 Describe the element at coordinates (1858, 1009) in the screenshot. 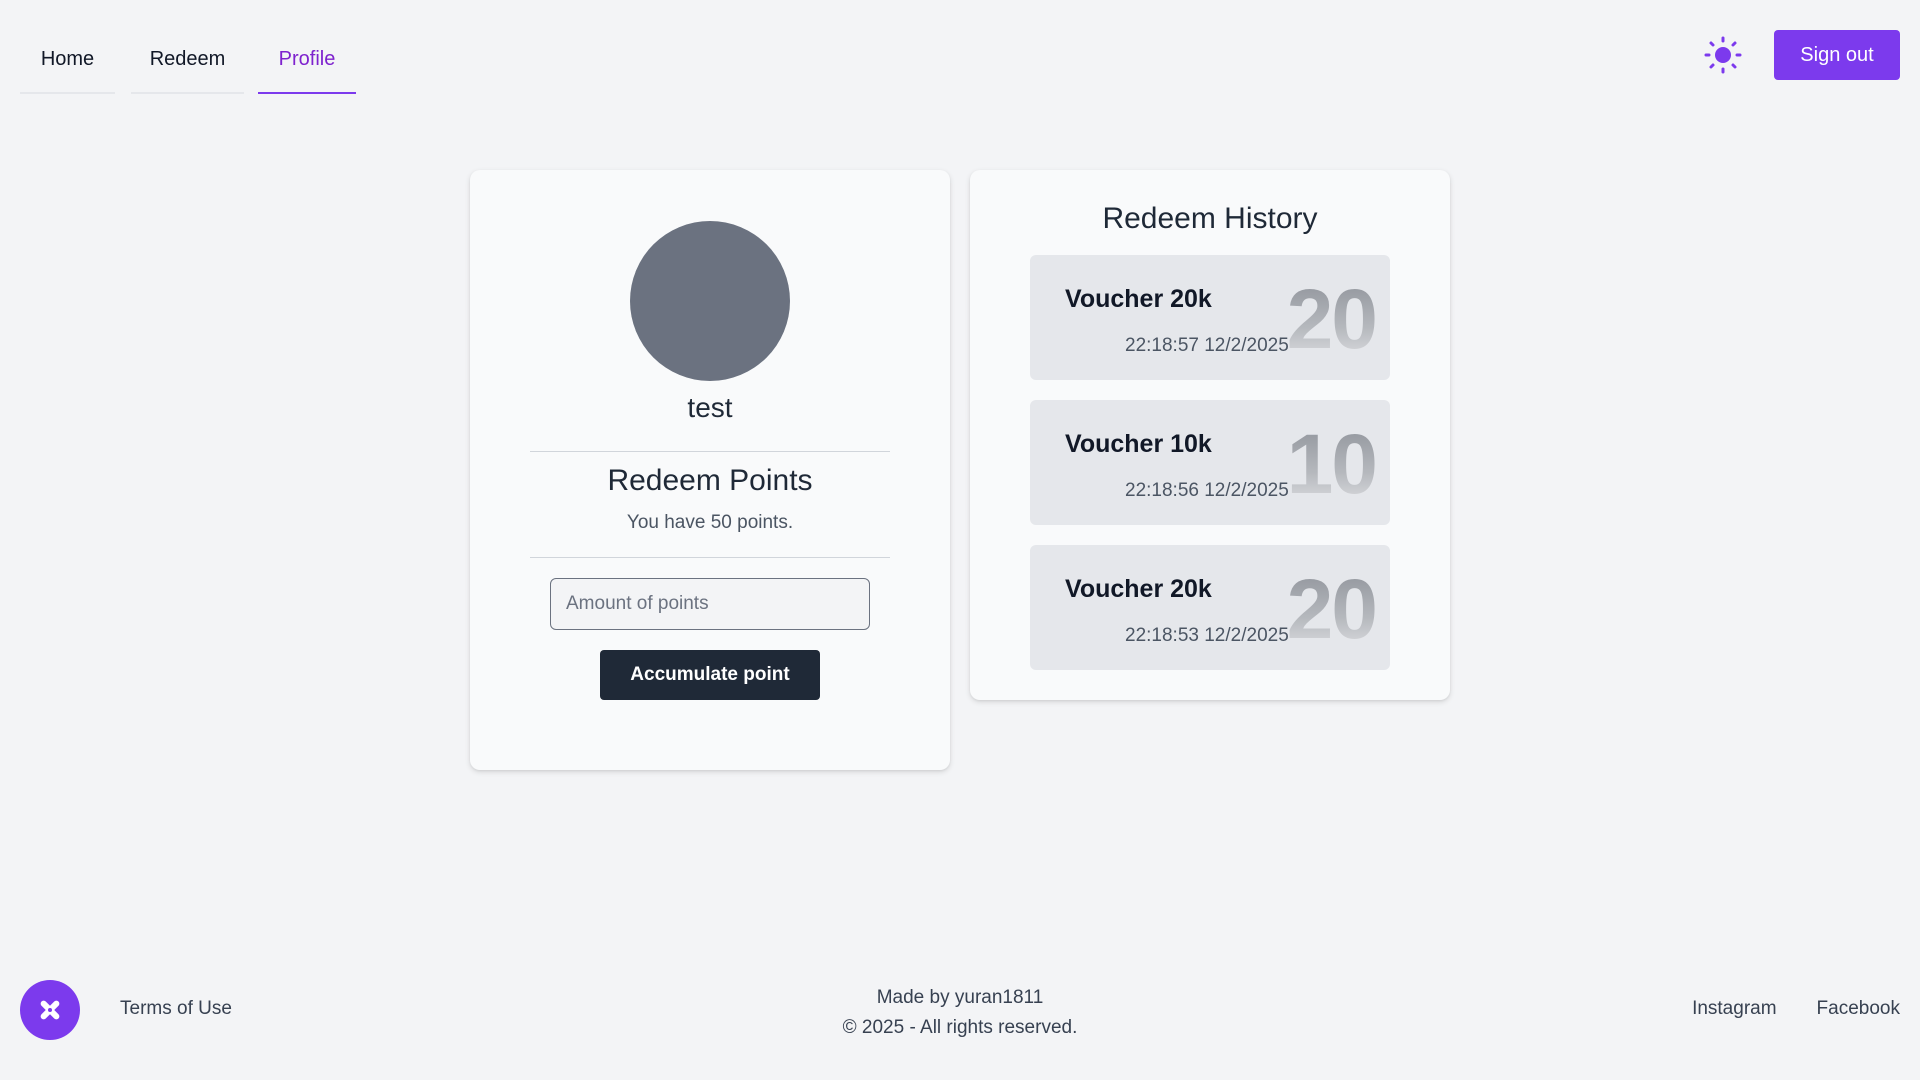

I see `facebook-link: Facebook` at that location.